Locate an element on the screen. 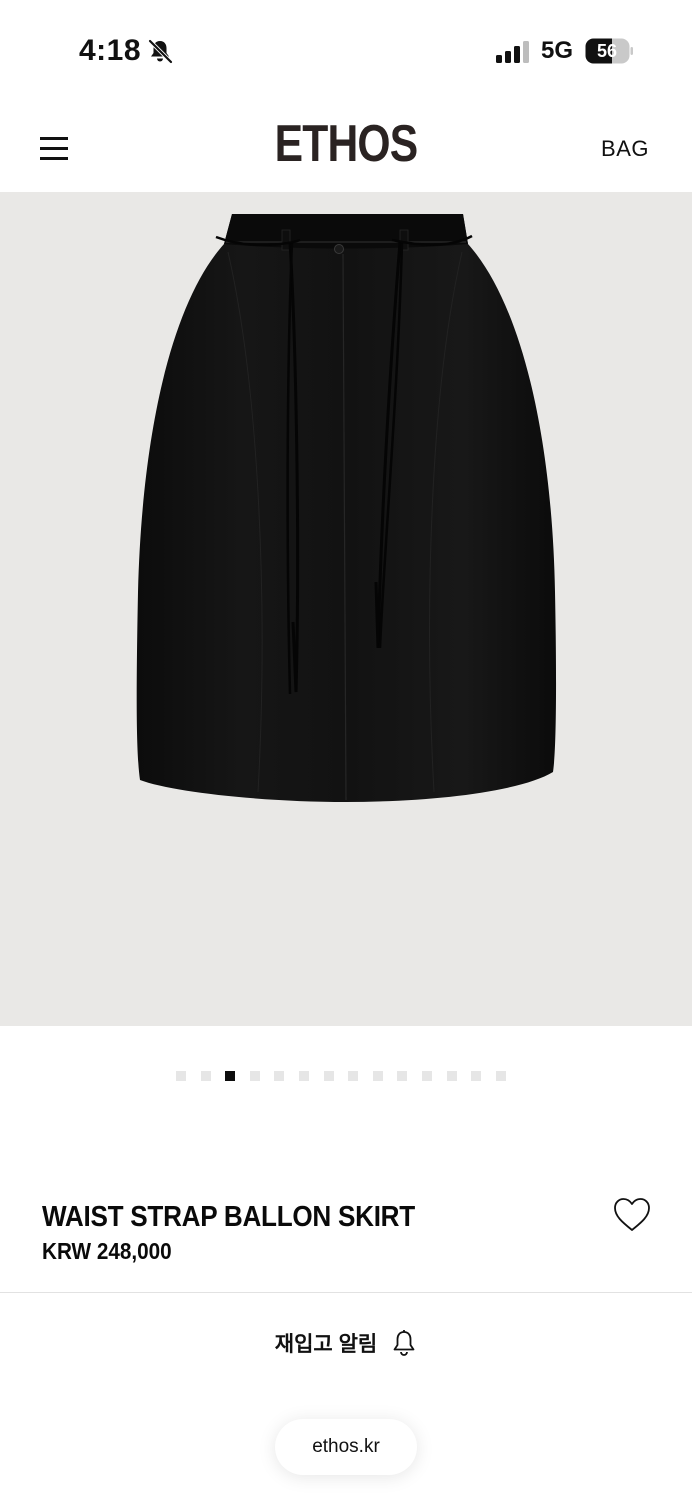 This screenshot has height=1500, width=692. restock-alert-button: 재입고 알림 is located at coordinates (346, 1343).